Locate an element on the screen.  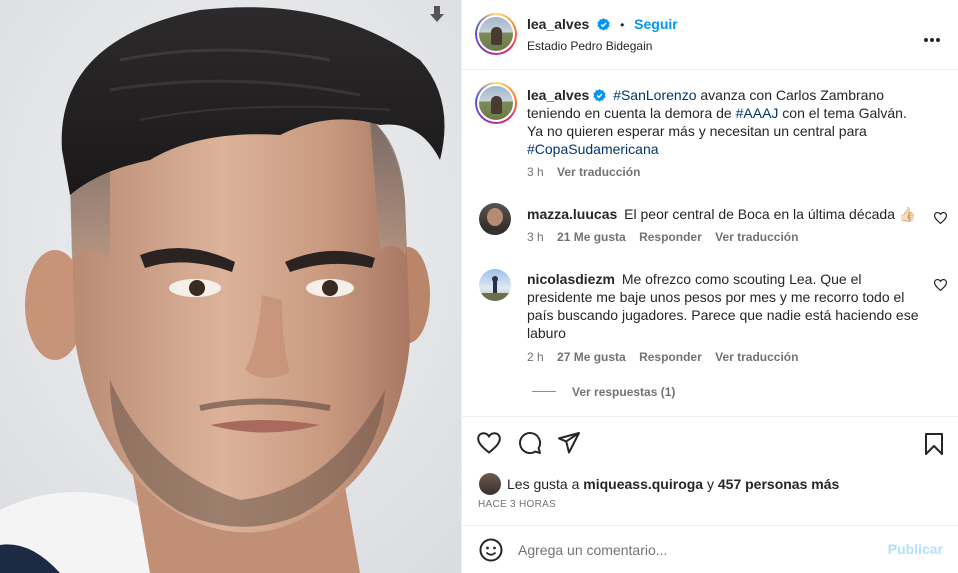
emoji-icon is located at coordinates (491, 550).